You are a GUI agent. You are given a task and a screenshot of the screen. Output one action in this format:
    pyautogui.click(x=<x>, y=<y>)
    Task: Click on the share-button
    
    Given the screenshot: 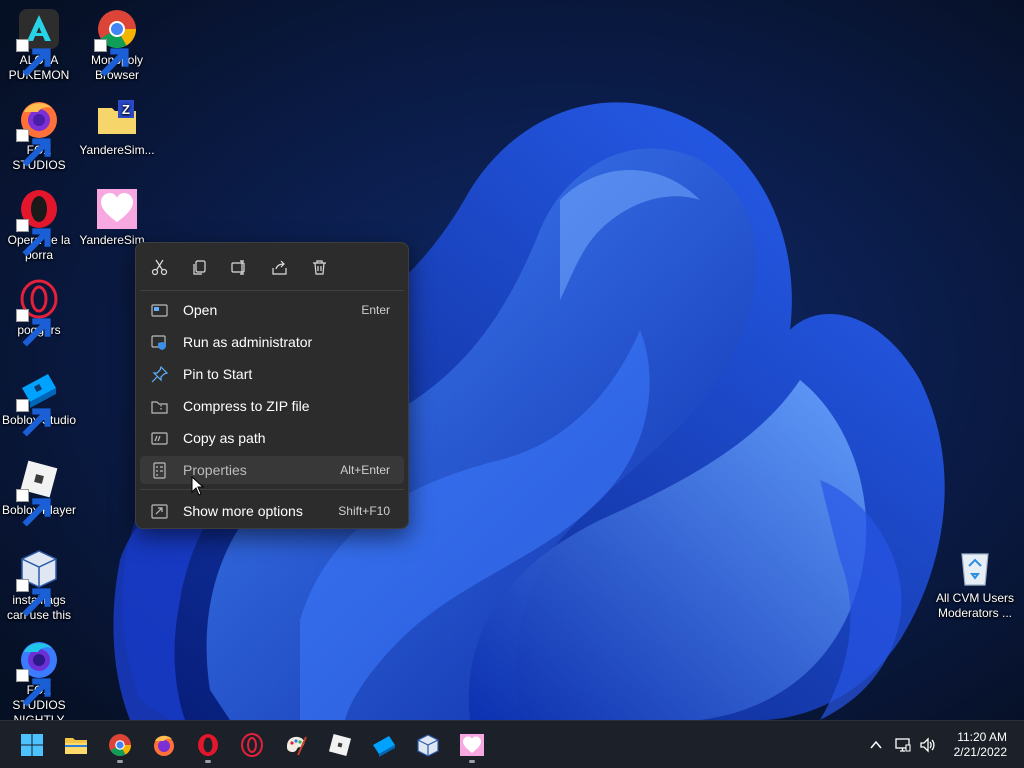 What is the action you would take?
    pyautogui.click(x=279, y=267)
    